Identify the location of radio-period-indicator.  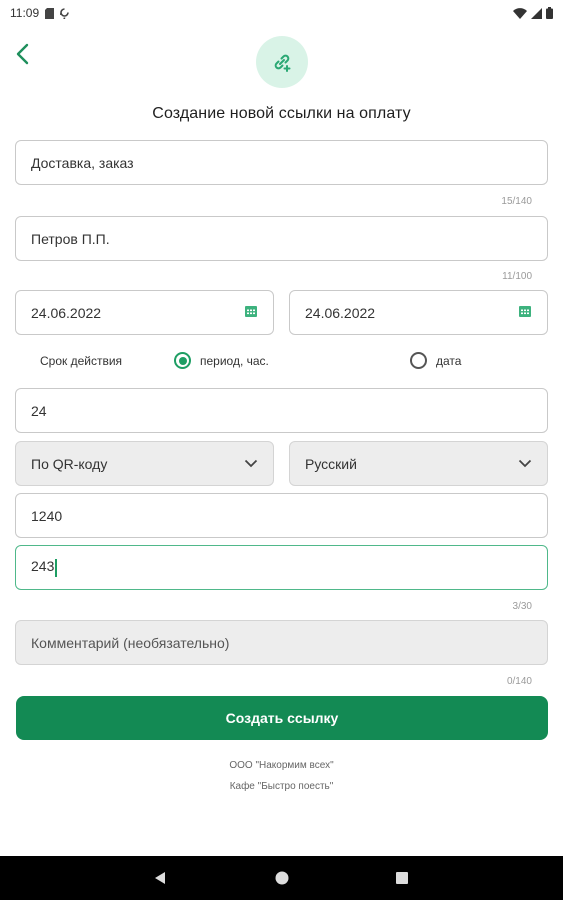
(182, 360).